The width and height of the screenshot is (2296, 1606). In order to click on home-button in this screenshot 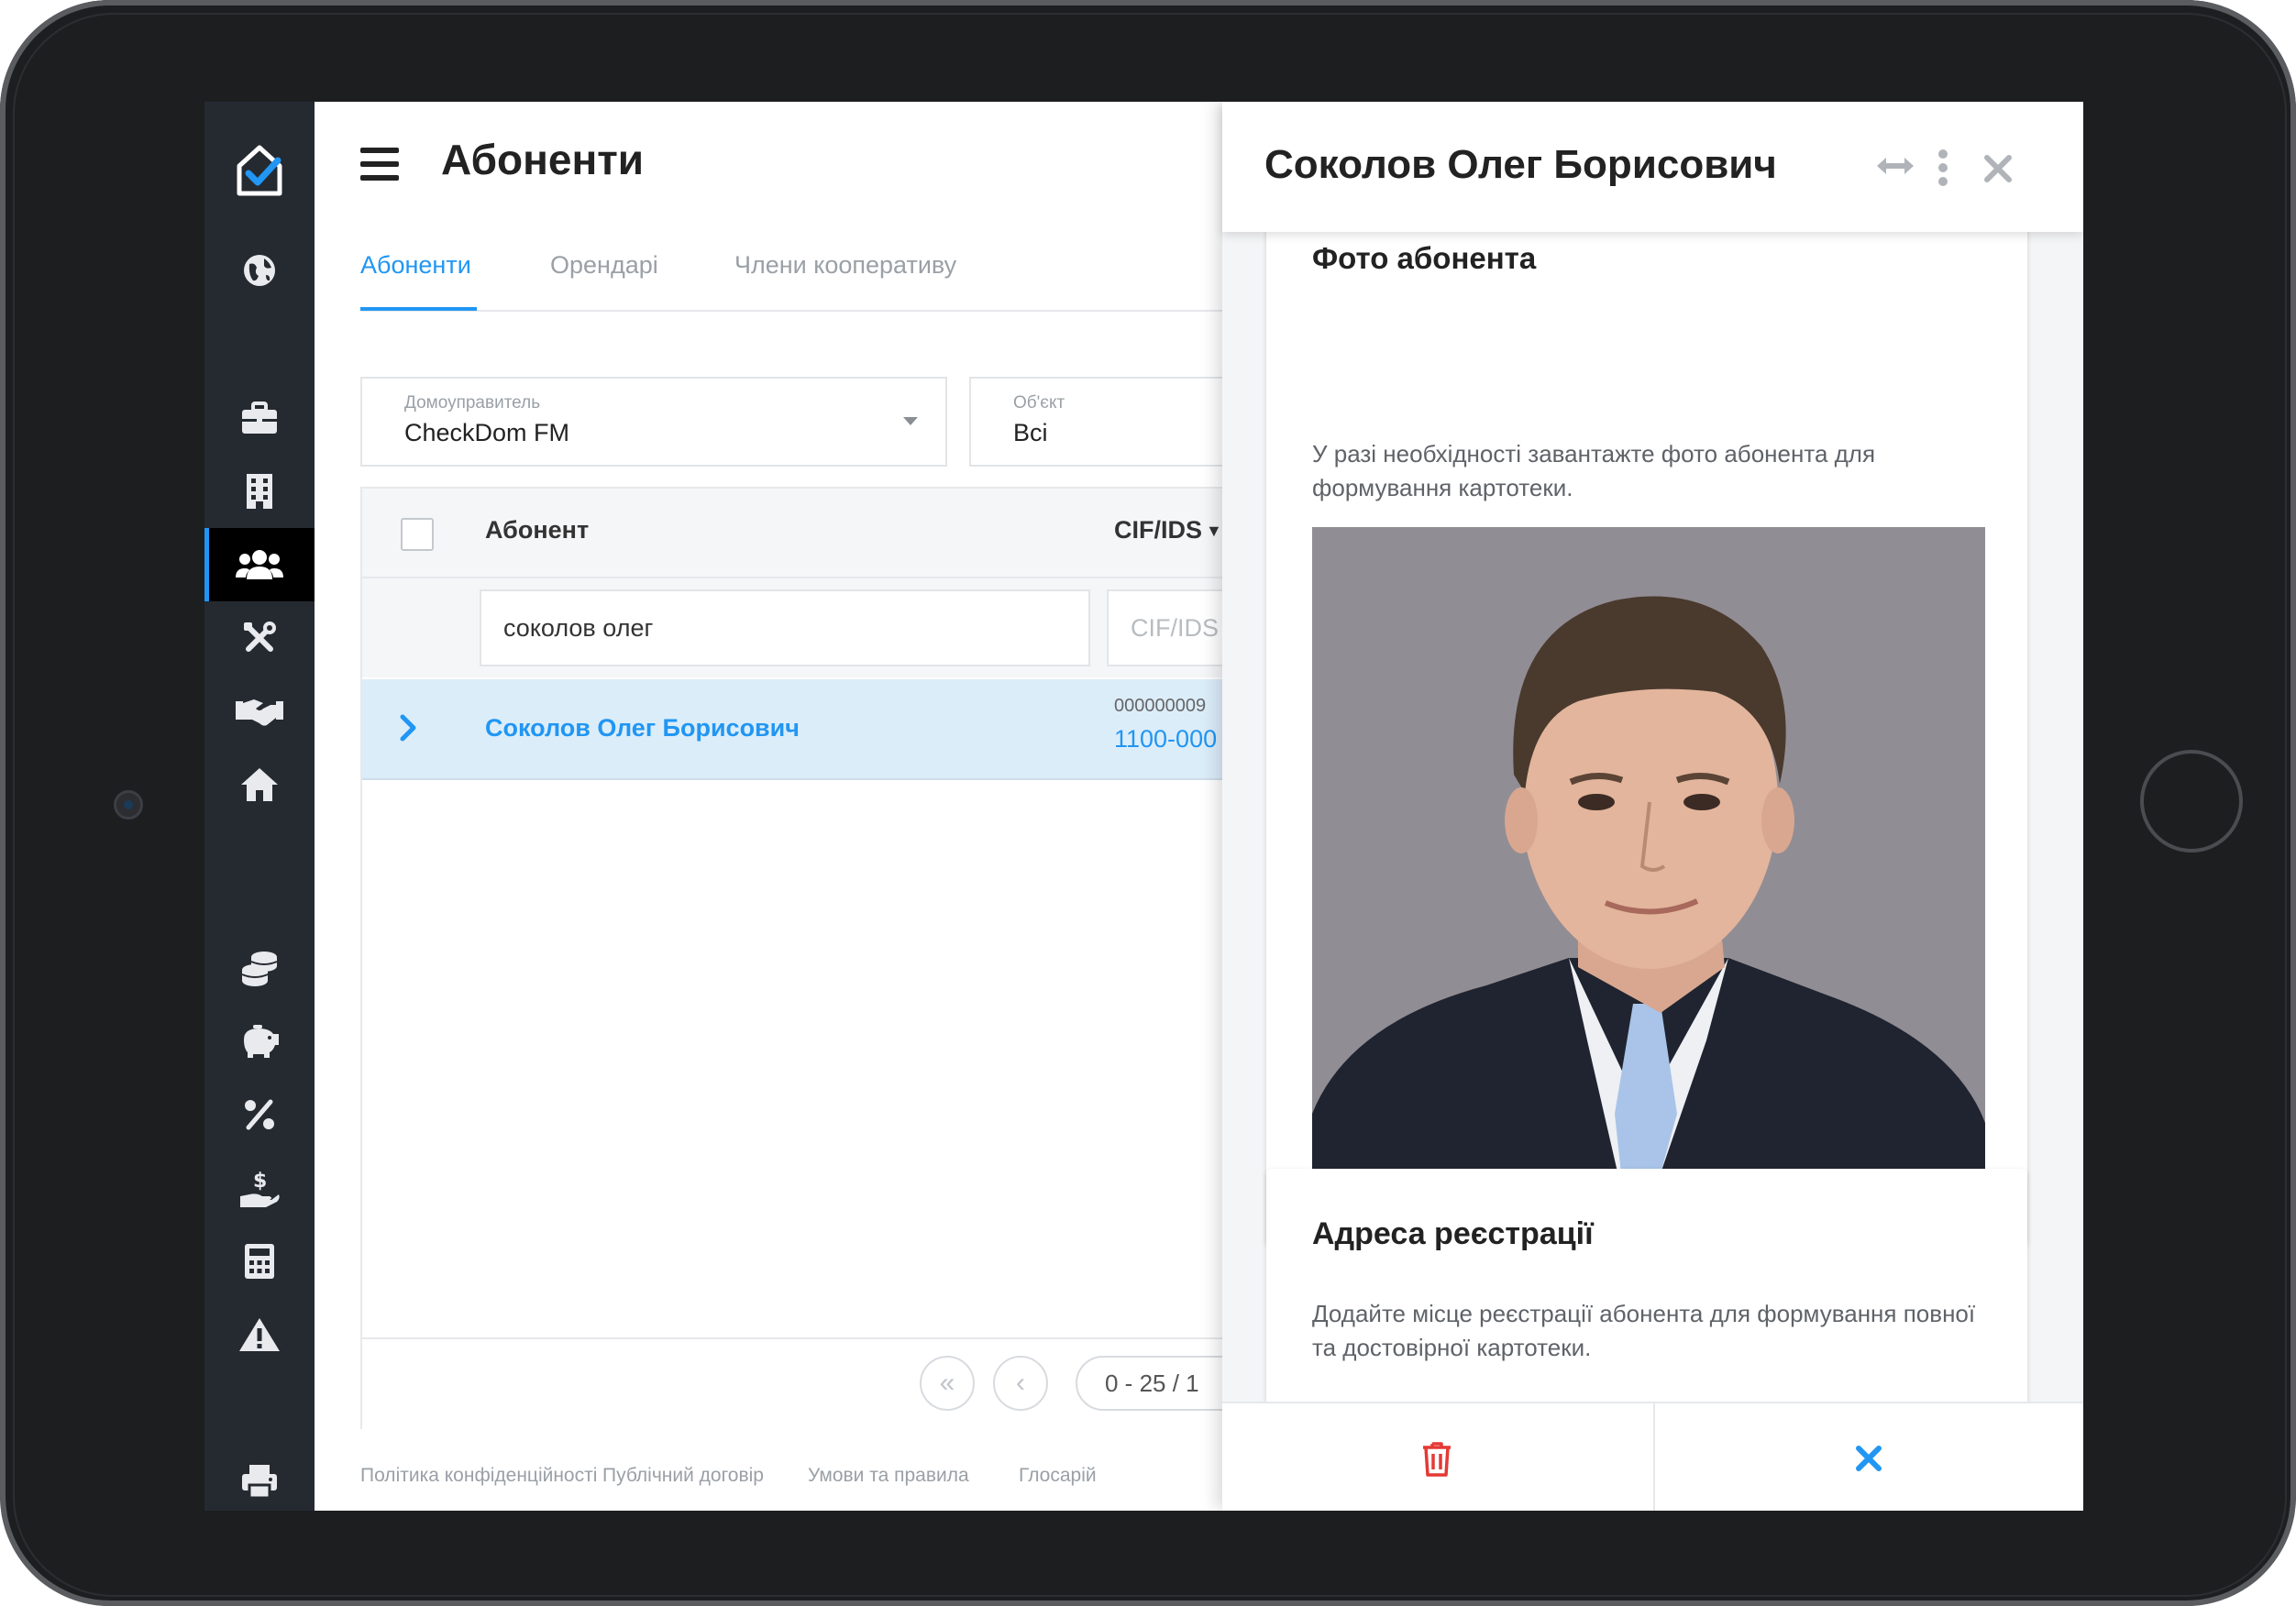, I will do `click(2191, 801)`.